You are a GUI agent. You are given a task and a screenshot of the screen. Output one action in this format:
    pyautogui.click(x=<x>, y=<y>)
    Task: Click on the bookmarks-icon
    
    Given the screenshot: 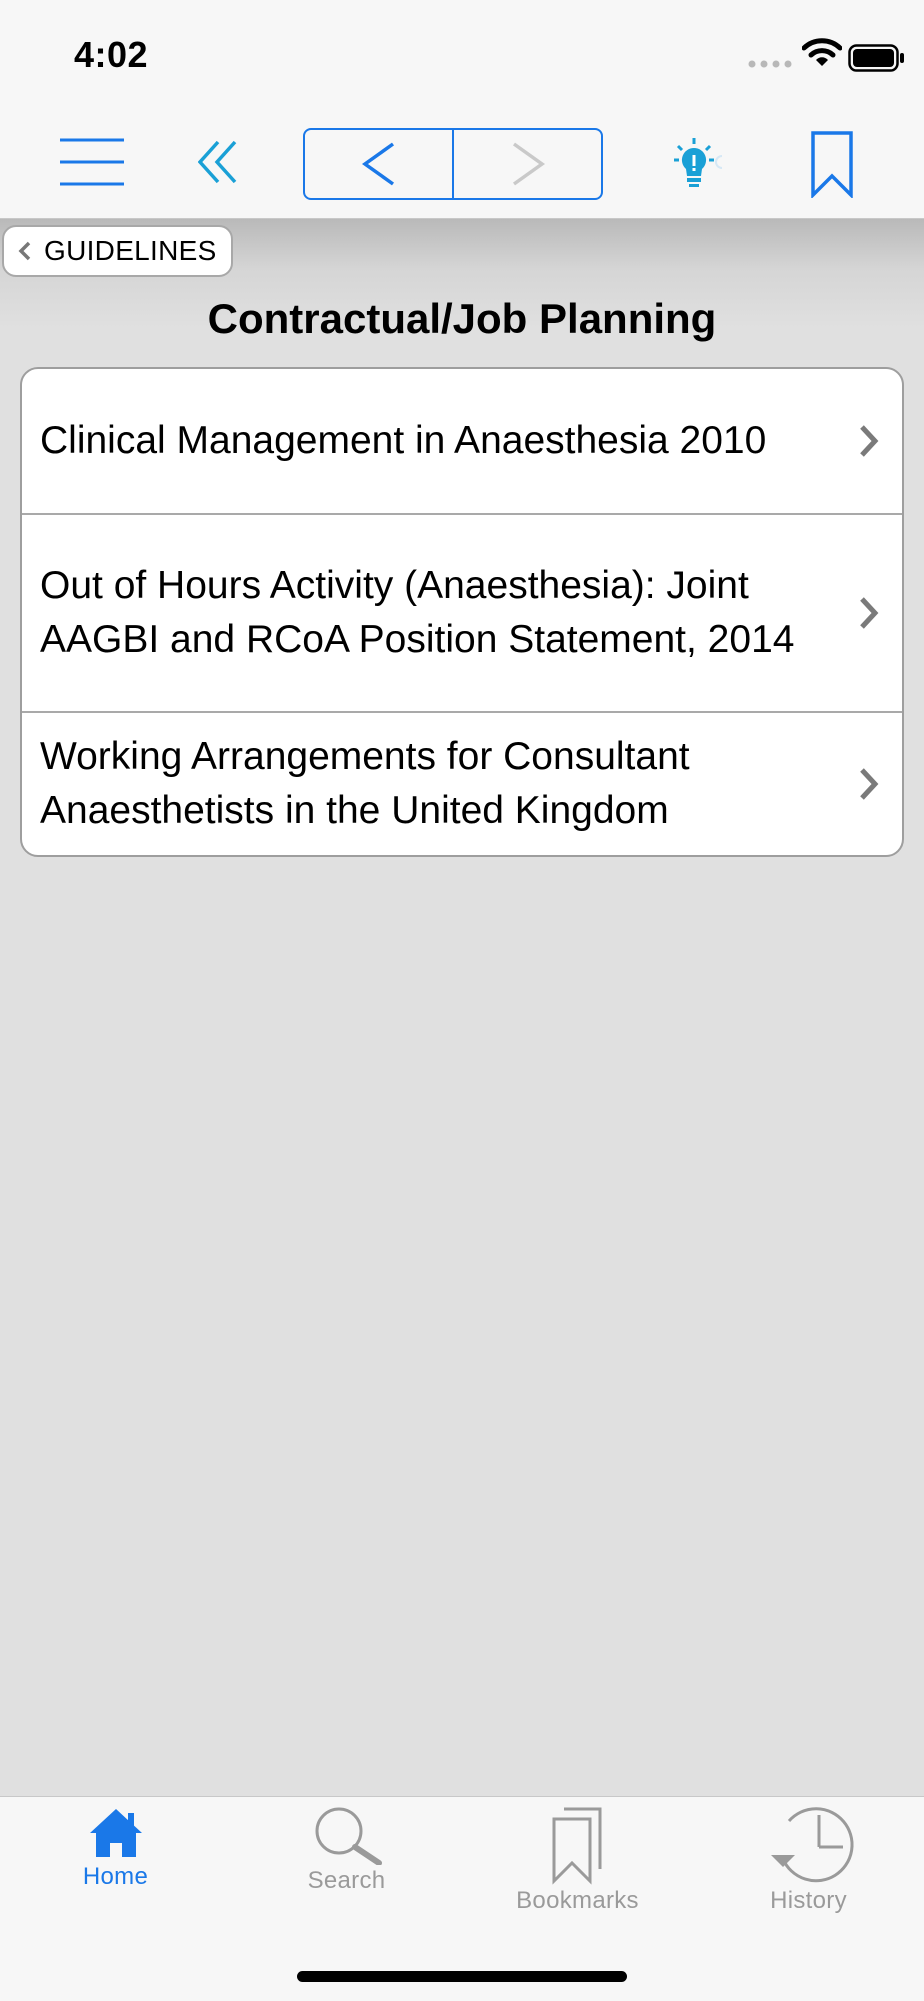 What is the action you would take?
    pyautogui.click(x=576, y=1846)
    